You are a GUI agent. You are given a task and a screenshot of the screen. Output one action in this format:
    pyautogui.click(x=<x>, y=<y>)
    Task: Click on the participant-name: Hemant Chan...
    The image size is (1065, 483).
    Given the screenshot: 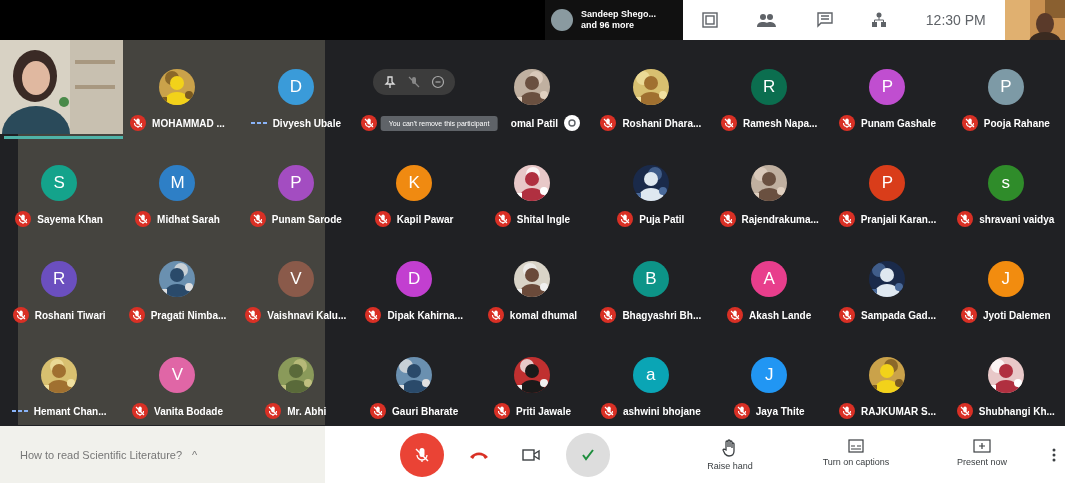 What is the action you would take?
    pyautogui.click(x=70, y=411)
    